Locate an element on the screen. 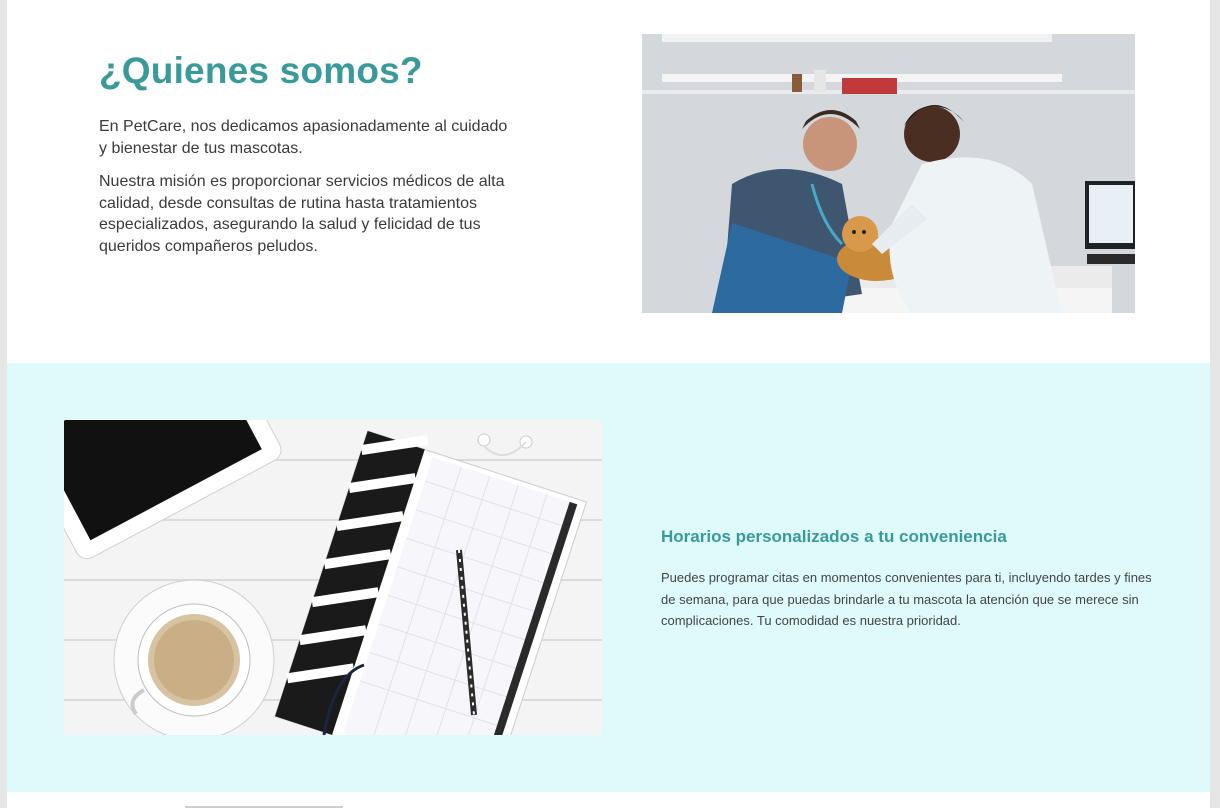 This screenshot has width=1220, height=808. about-title: ¿Quienes somos? is located at coordinates (261, 70).